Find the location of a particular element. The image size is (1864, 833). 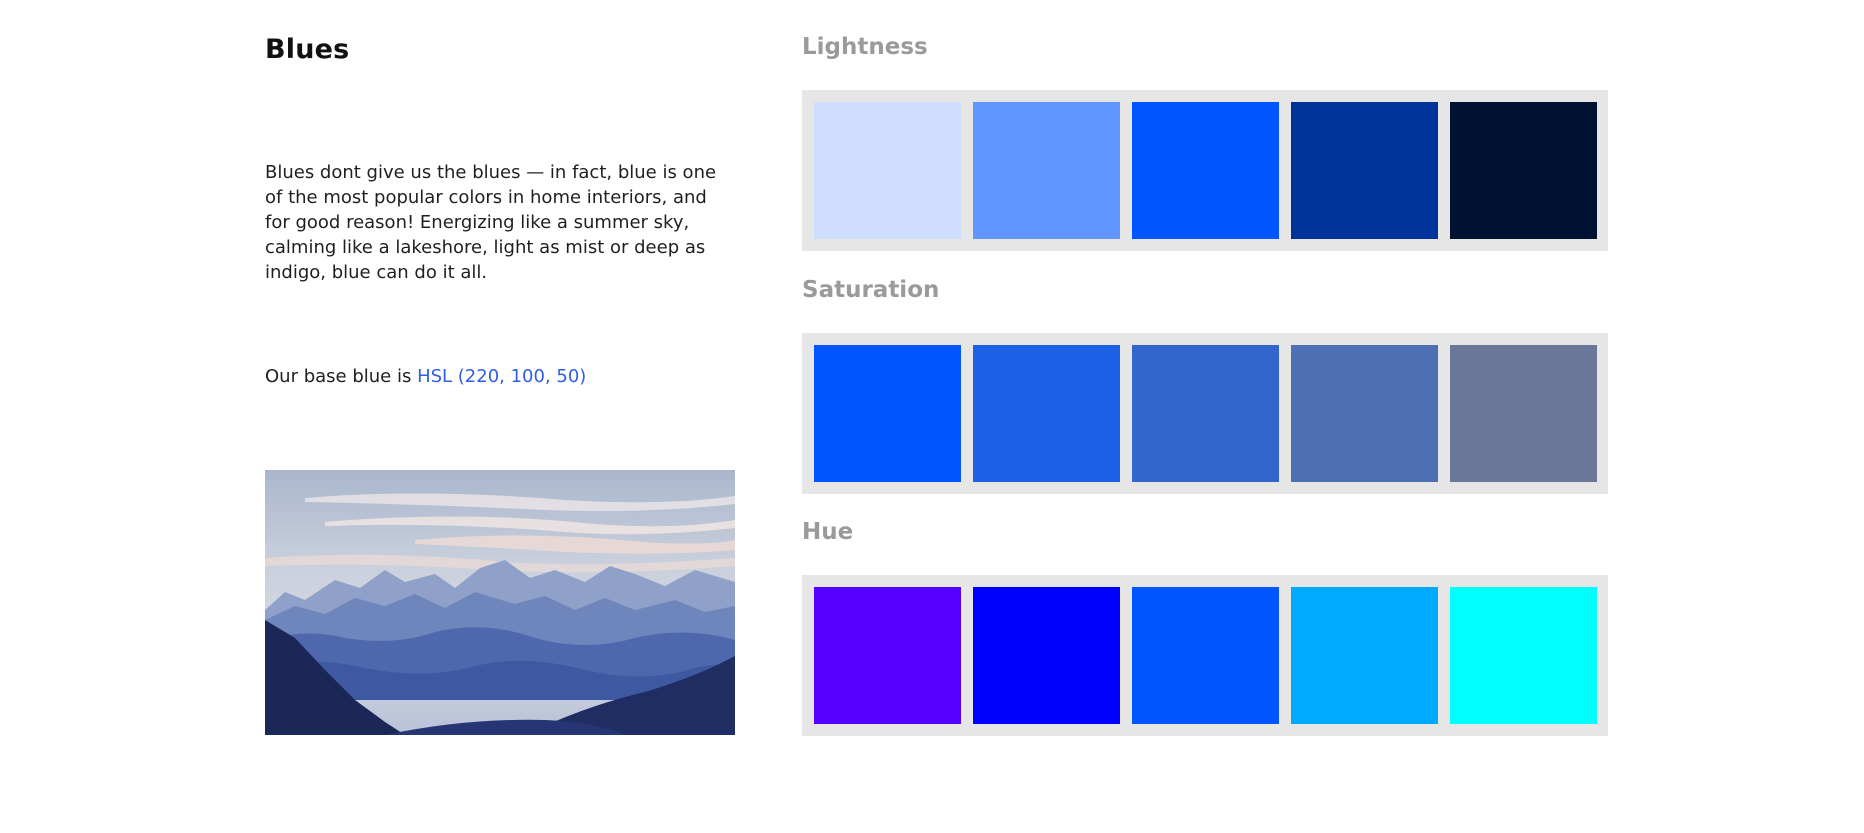

base-color-line: Our base blue is HSL (220, 100, 50) is located at coordinates (425, 376).